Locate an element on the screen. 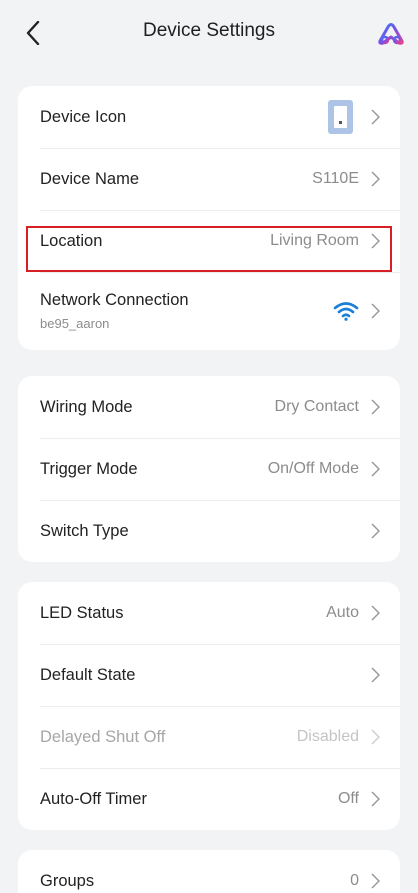 This screenshot has height=893, width=418. brand-logo-icon is located at coordinates (391, 34).